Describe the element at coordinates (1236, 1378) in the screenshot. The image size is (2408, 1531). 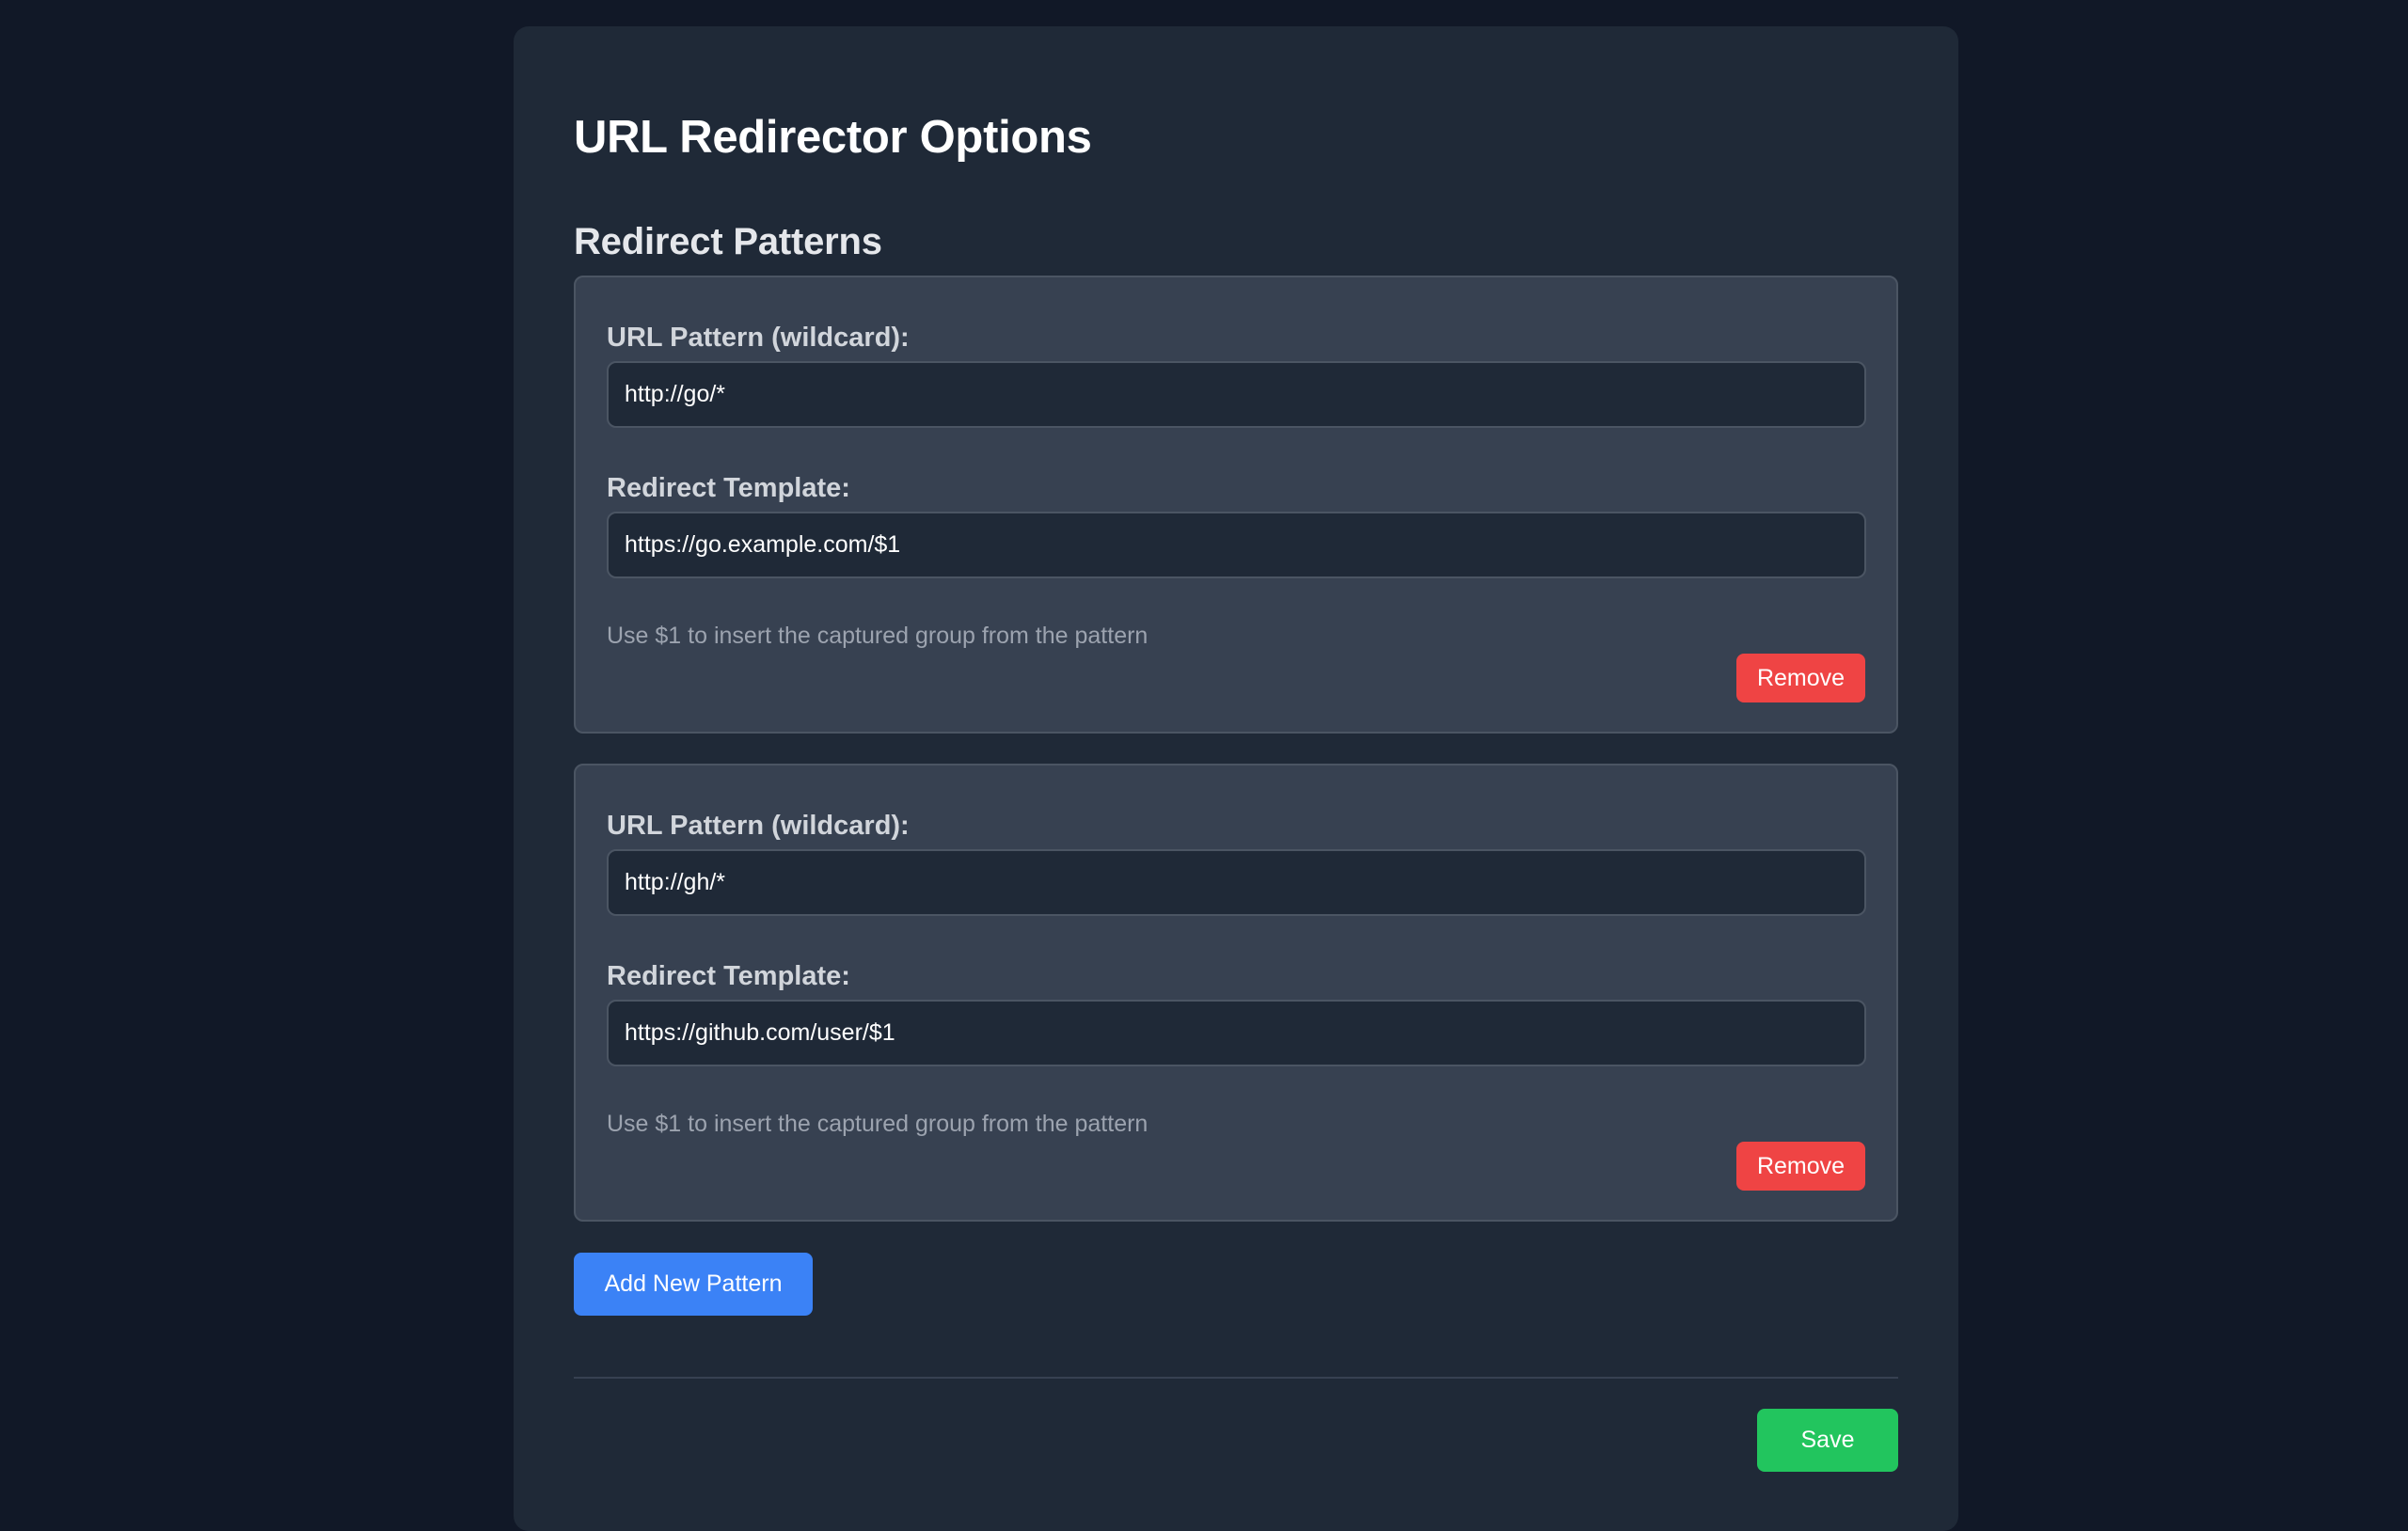
I see `section-divider` at that location.